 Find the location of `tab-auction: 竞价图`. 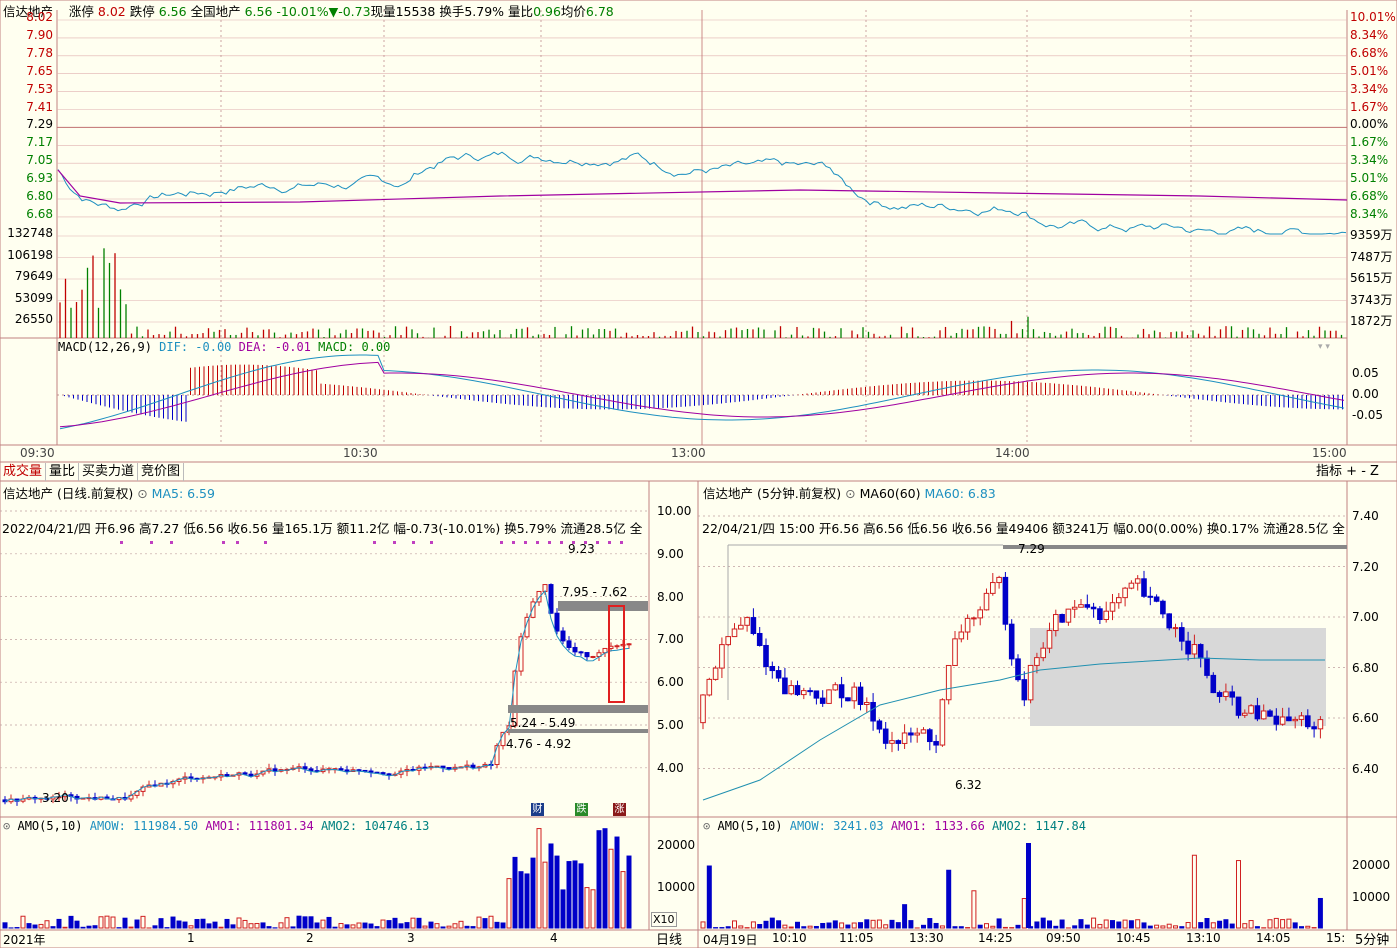

tab-auction: 竞价图 is located at coordinates (161, 472).